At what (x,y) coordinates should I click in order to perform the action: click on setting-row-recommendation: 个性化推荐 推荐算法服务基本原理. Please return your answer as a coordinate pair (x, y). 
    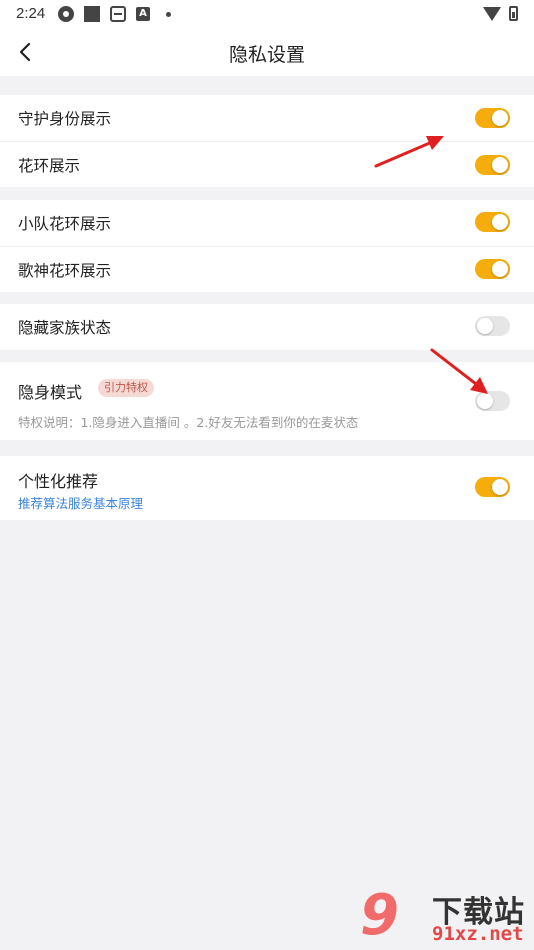
    Looking at the image, I should click on (267, 488).